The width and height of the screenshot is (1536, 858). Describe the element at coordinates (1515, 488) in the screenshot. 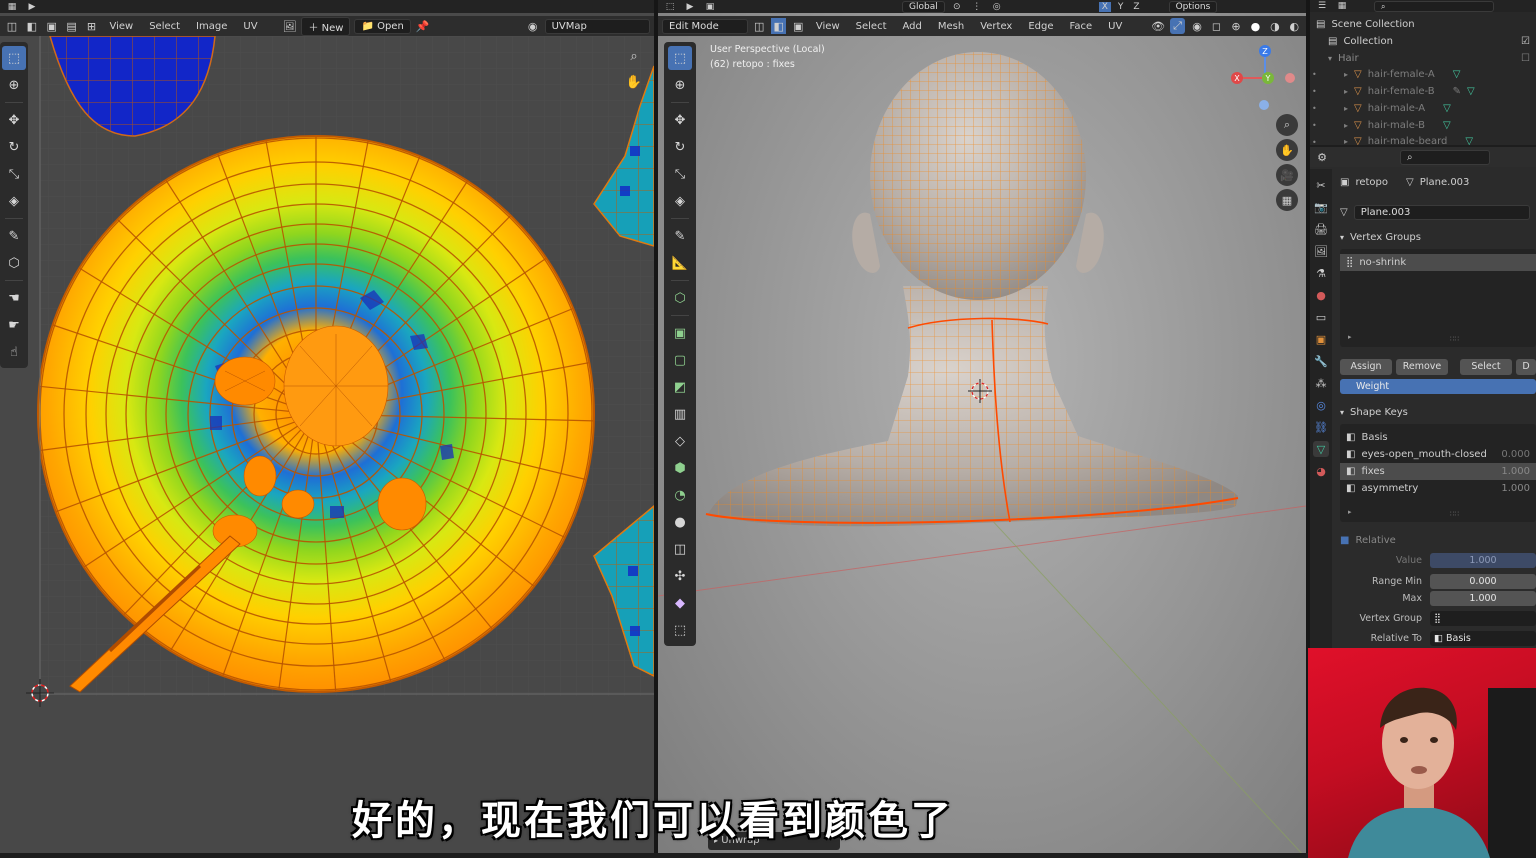

I see `shape-key-value: 1.000` at that location.